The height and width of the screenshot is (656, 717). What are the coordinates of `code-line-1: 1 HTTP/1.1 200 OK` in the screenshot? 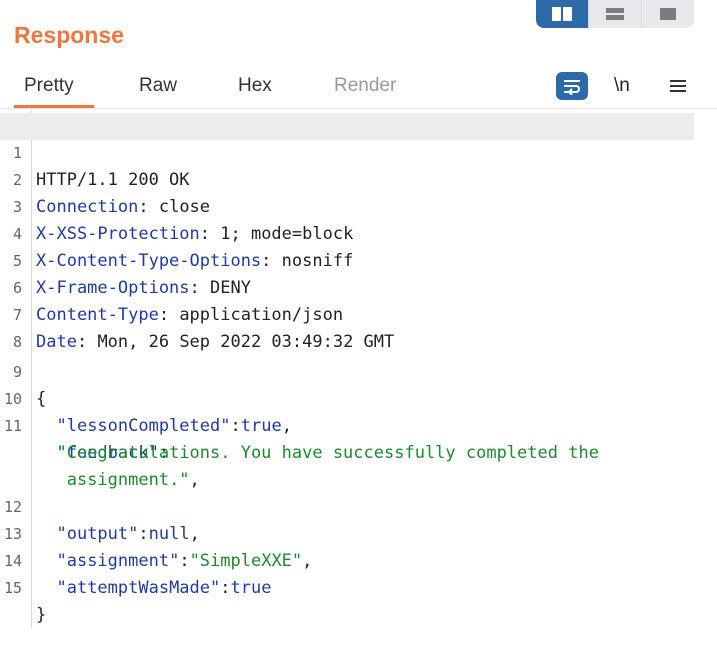 It's located at (347, 151).